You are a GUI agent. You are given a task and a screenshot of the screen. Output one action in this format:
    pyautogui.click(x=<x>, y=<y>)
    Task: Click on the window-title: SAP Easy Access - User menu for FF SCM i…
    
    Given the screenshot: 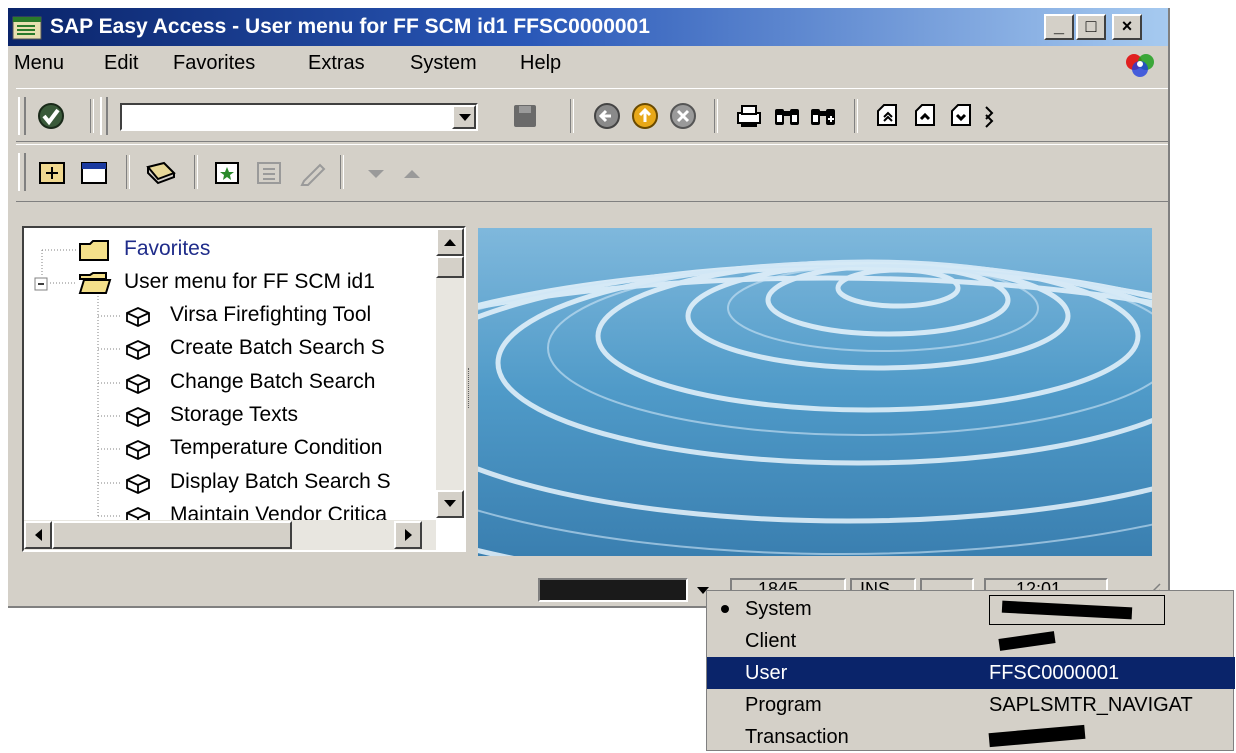 What is the action you would take?
    pyautogui.click(x=350, y=26)
    